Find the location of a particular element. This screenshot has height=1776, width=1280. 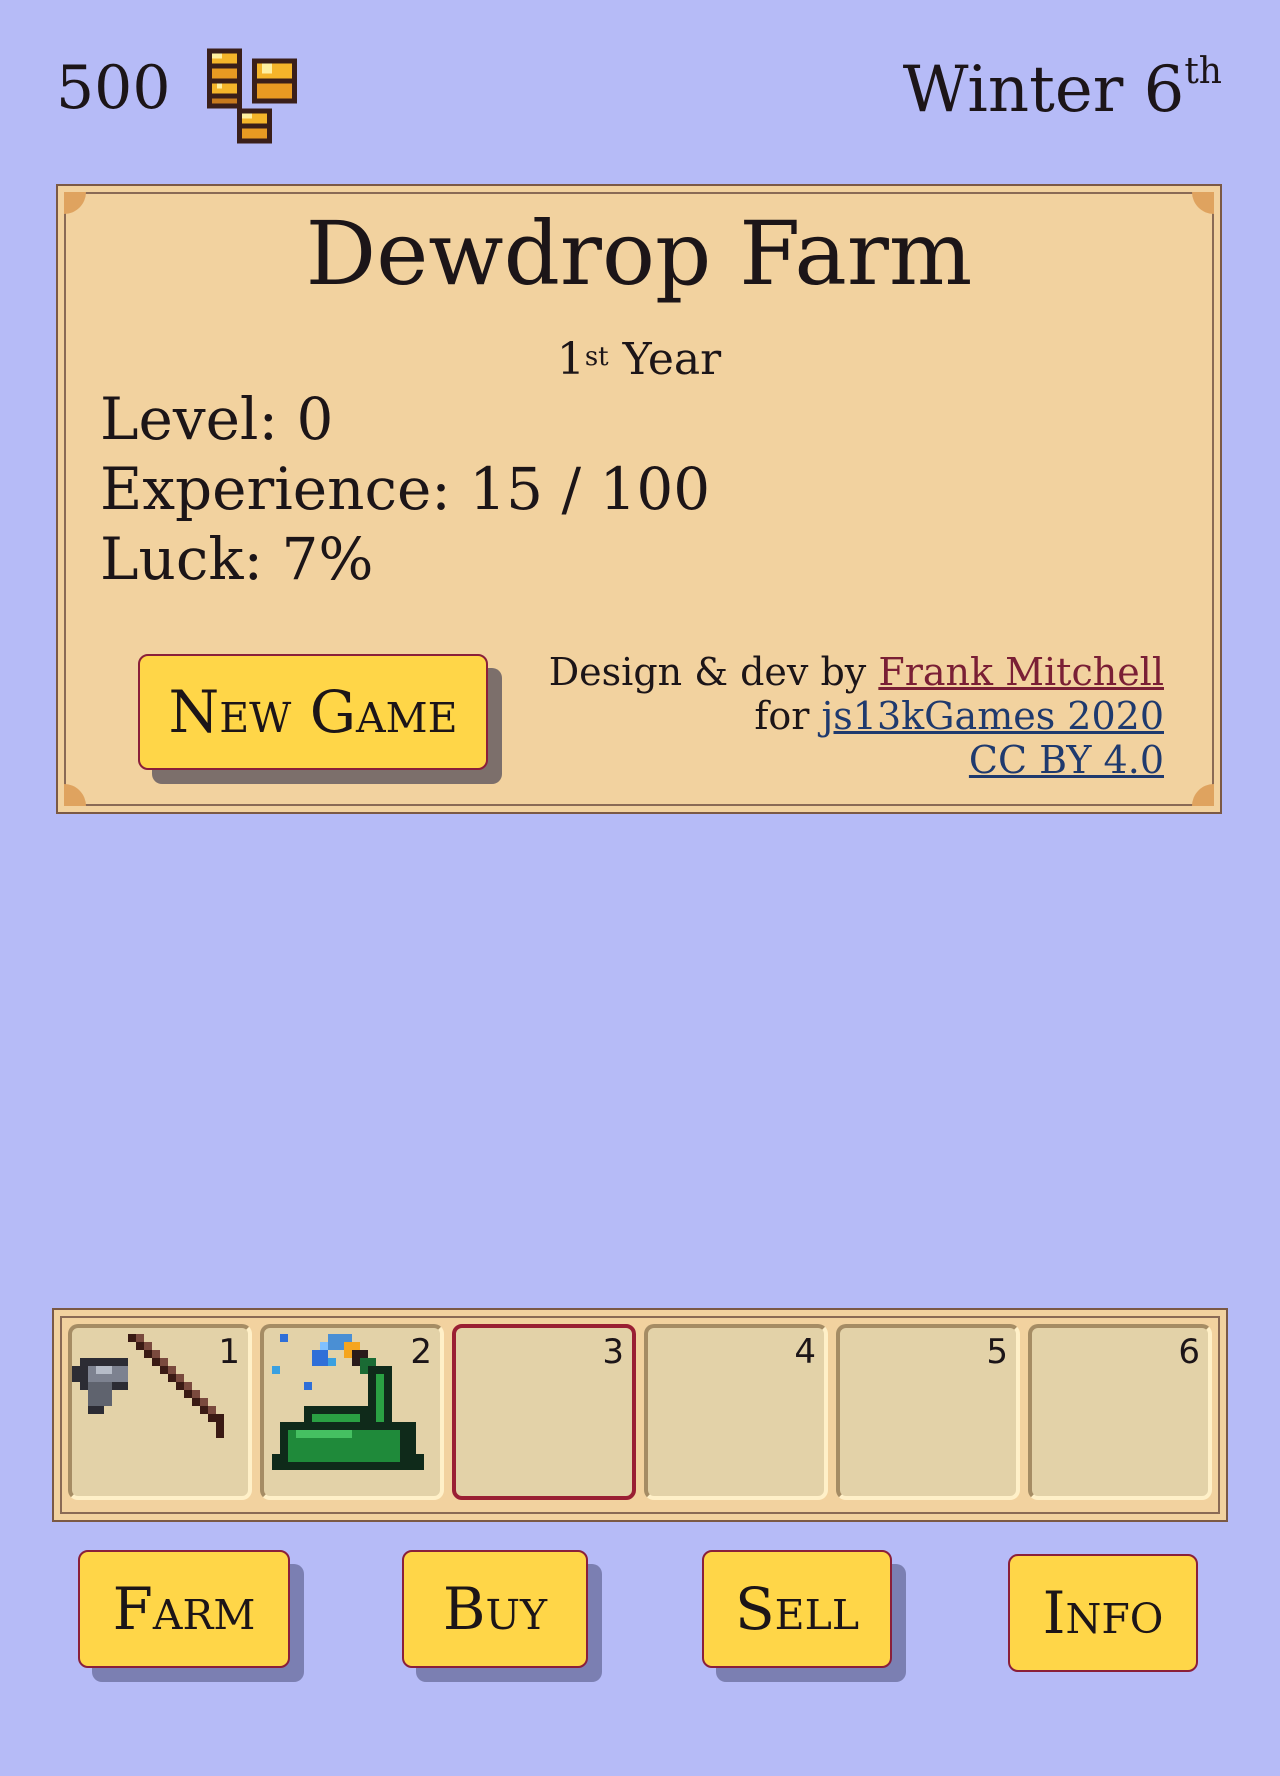

hotbar-slot-2: 2 is located at coordinates (352, 1412).